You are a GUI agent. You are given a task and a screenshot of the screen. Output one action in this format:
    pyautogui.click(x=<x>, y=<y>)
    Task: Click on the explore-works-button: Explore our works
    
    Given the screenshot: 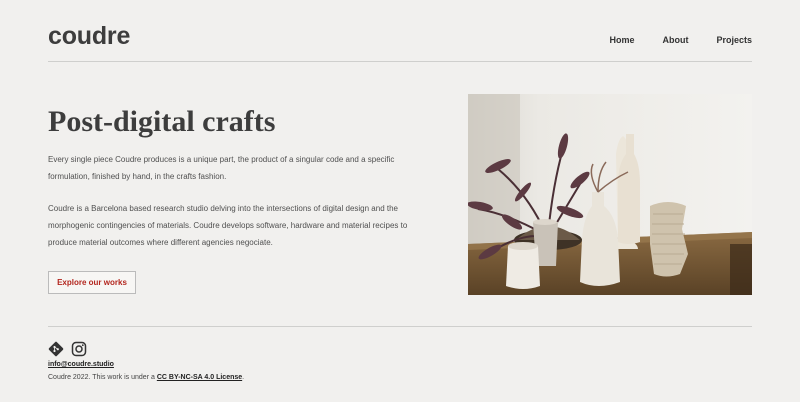 What is the action you would take?
    pyautogui.click(x=92, y=282)
    